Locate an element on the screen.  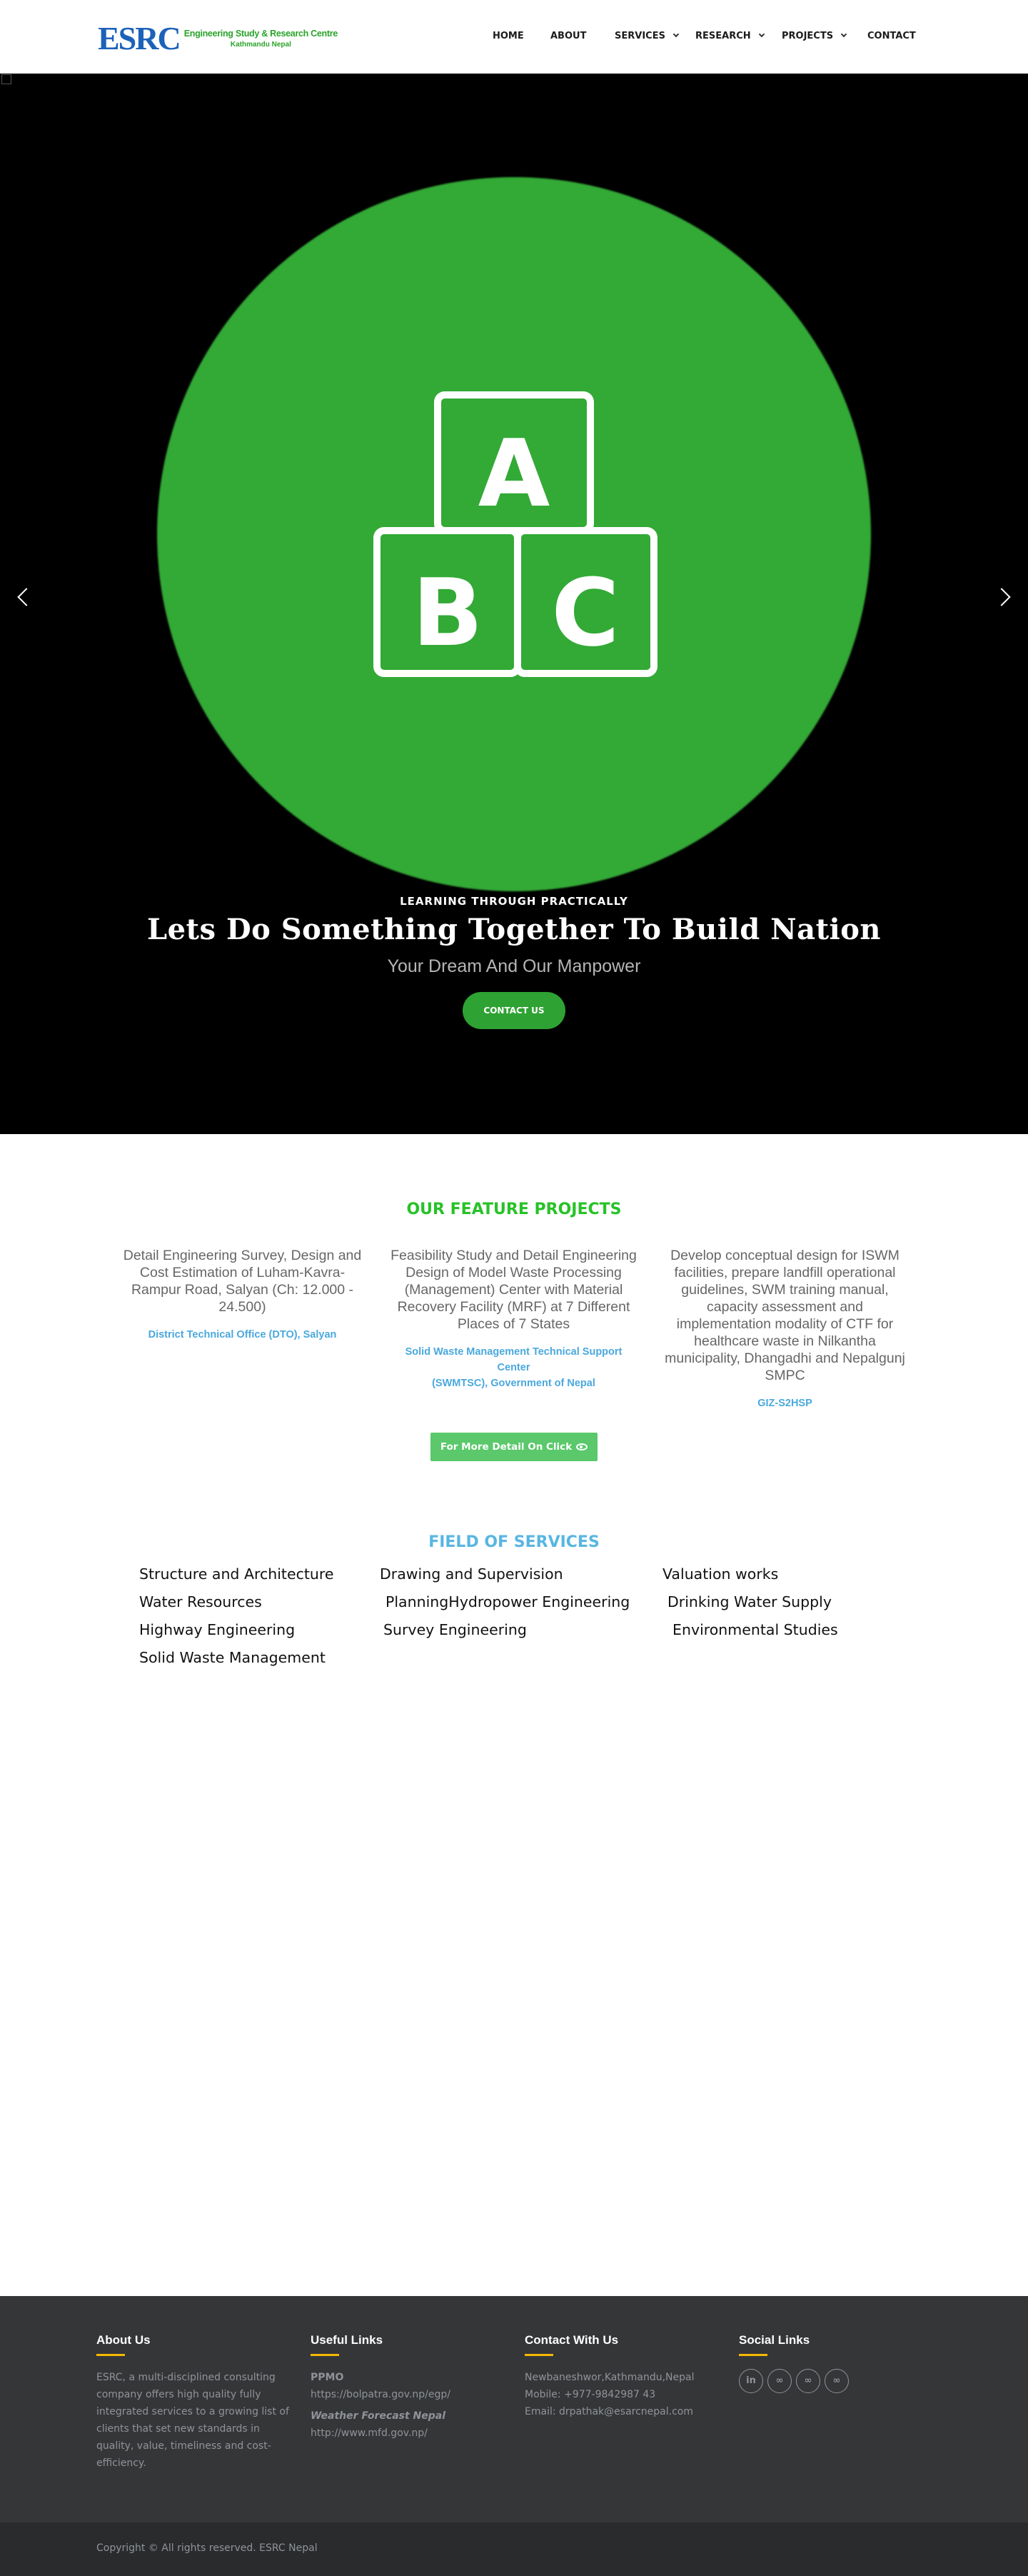
services-title: FIELD OF SERVICES is located at coordinates (514, 1542).